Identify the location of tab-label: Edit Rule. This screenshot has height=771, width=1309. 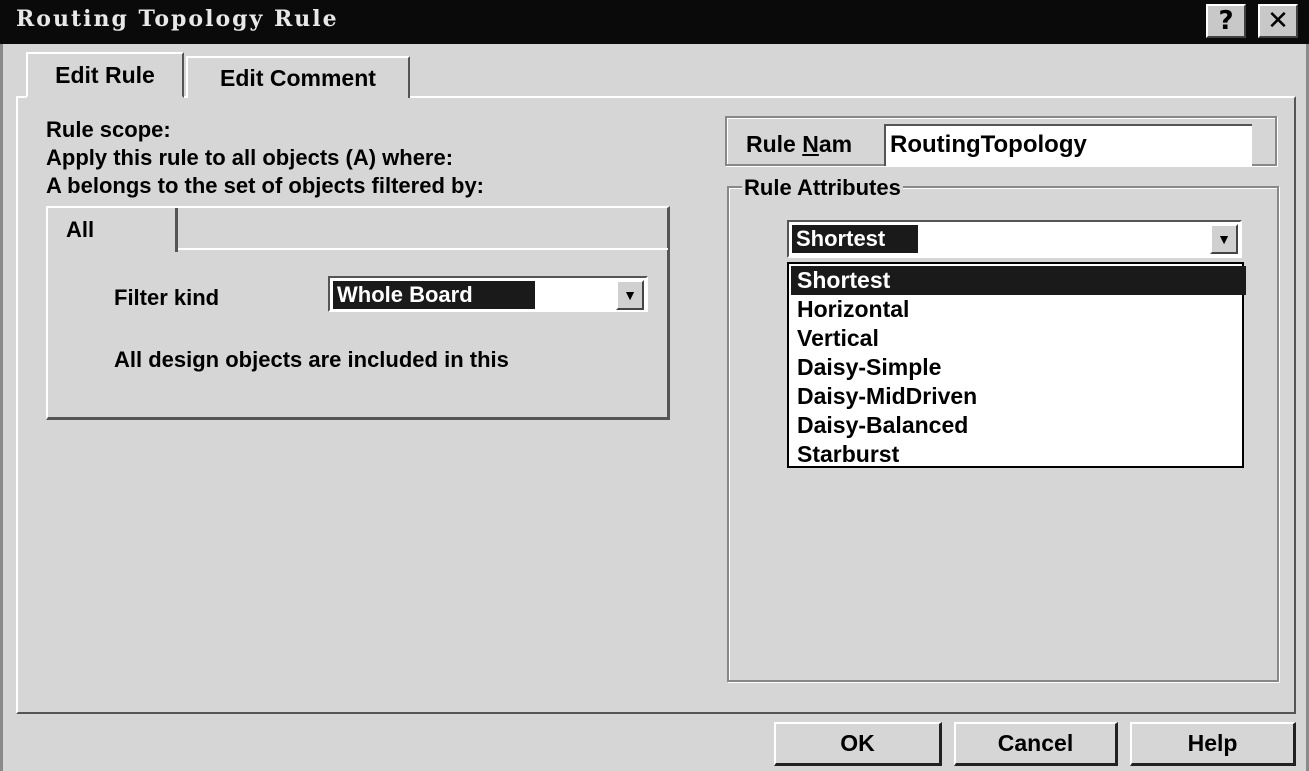
(105, 74).